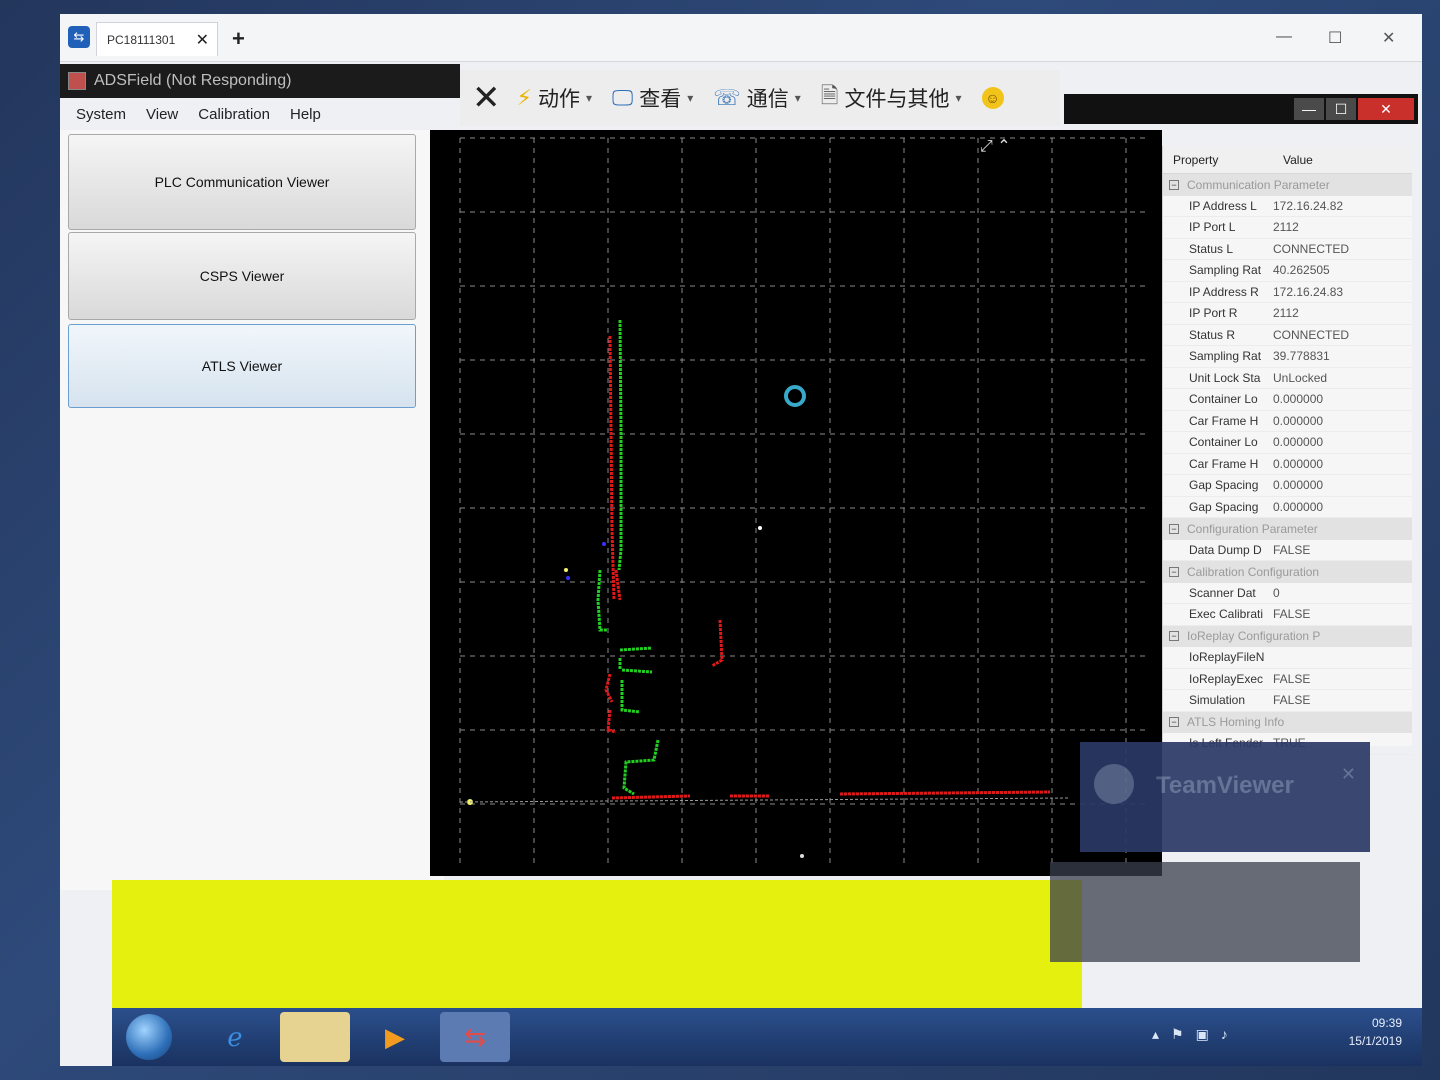 This screenshot has height=1080, width=1440. What do you see at coordinates (238, 39) in the screenshot?
I see `add-tab-icon: +` at bounding box center [238, 39].